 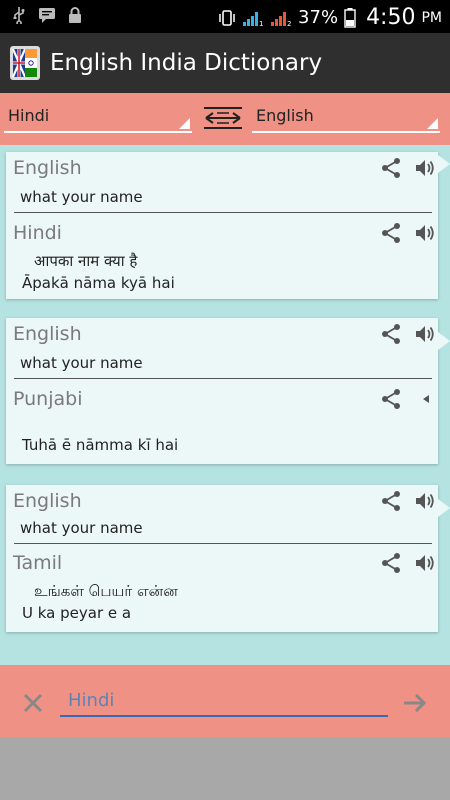 I want to click on lock-icon, so click(x=75, y=15).